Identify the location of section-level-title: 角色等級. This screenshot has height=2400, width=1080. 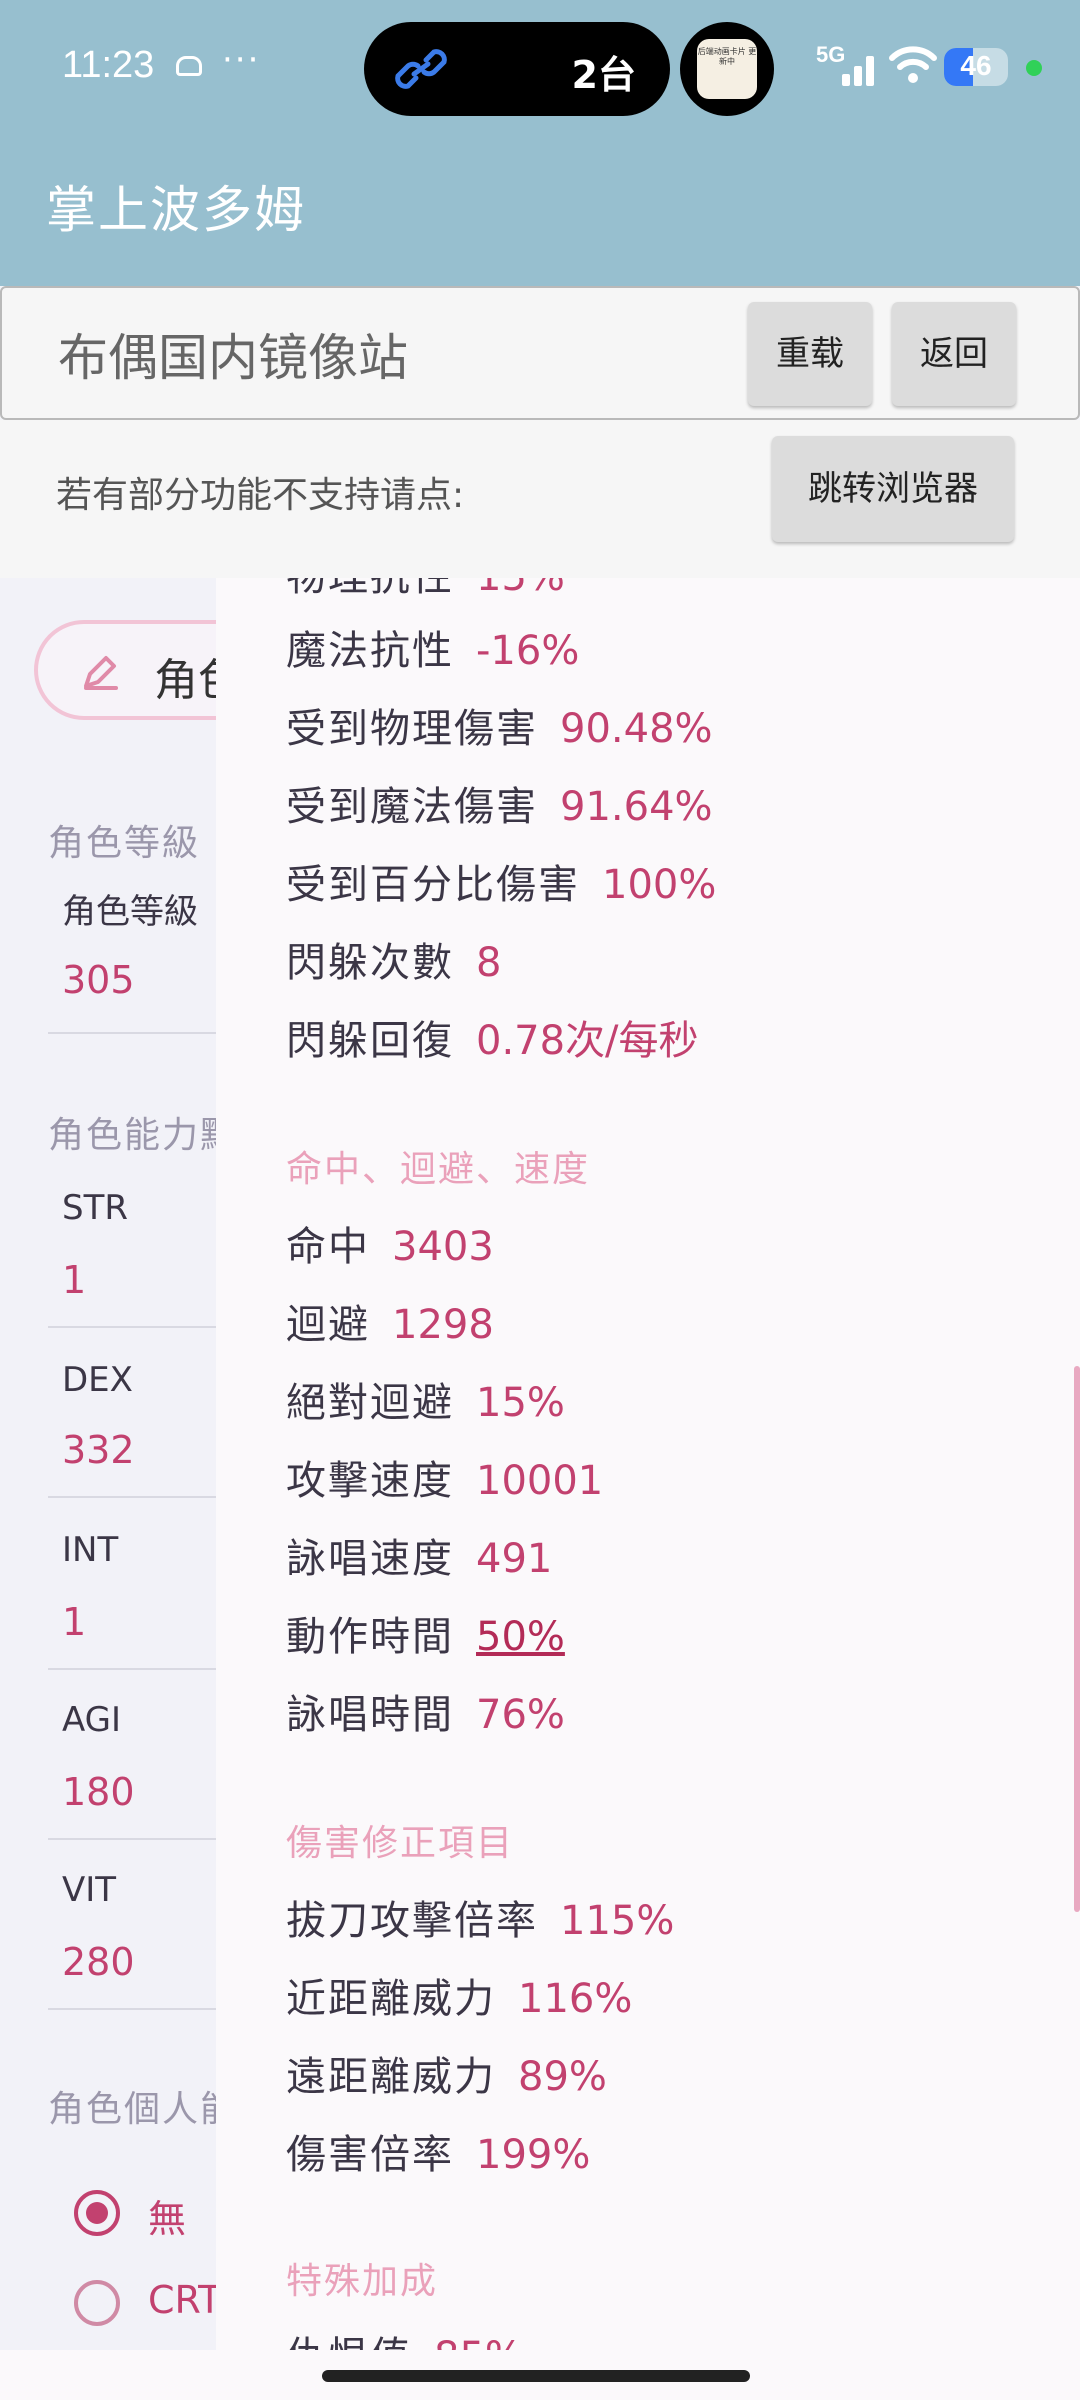
(124, 843).